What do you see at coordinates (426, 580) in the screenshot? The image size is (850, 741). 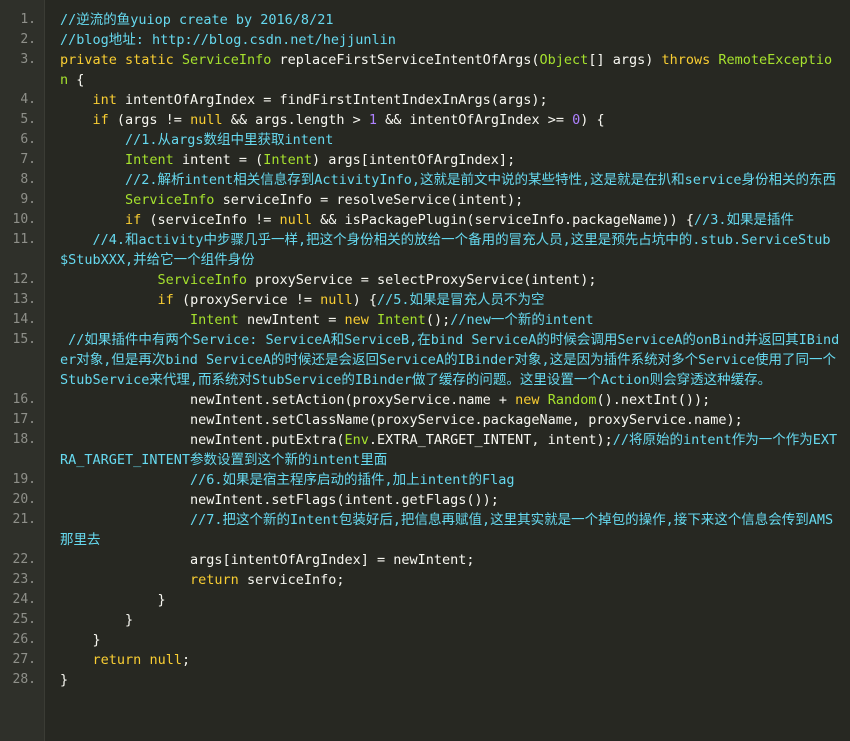 I see `code-line: 23. return serviceInfo;` at bounding box center [426, 580].